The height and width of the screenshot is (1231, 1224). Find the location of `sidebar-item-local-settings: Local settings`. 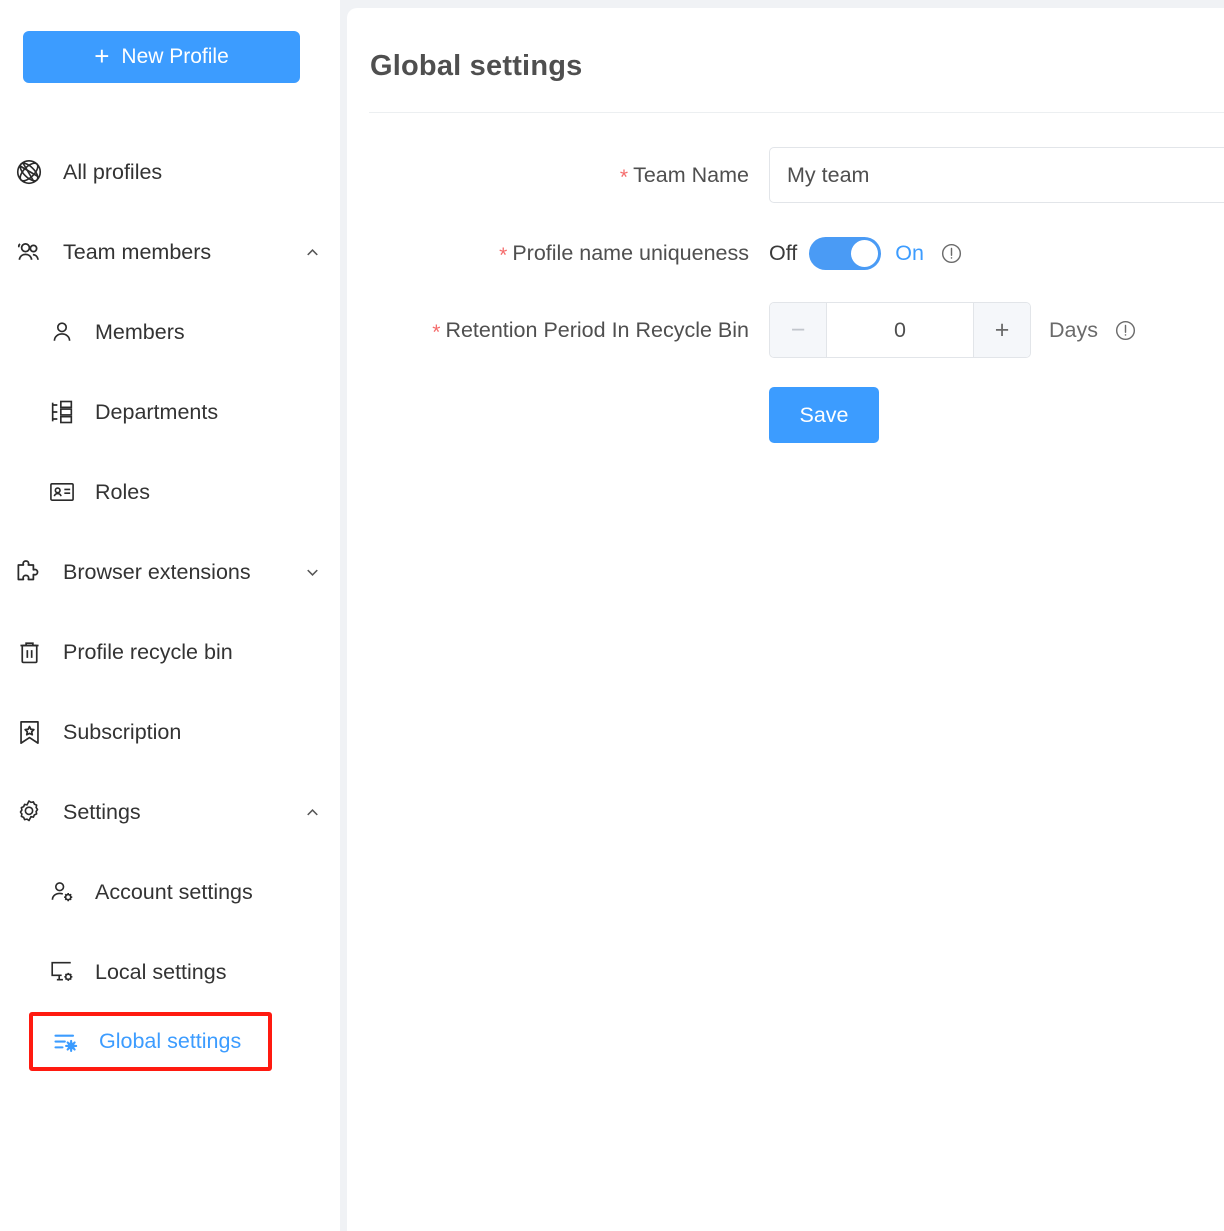

sidebar-item-local-settings: Local settings is located at coordinates (170, 972).